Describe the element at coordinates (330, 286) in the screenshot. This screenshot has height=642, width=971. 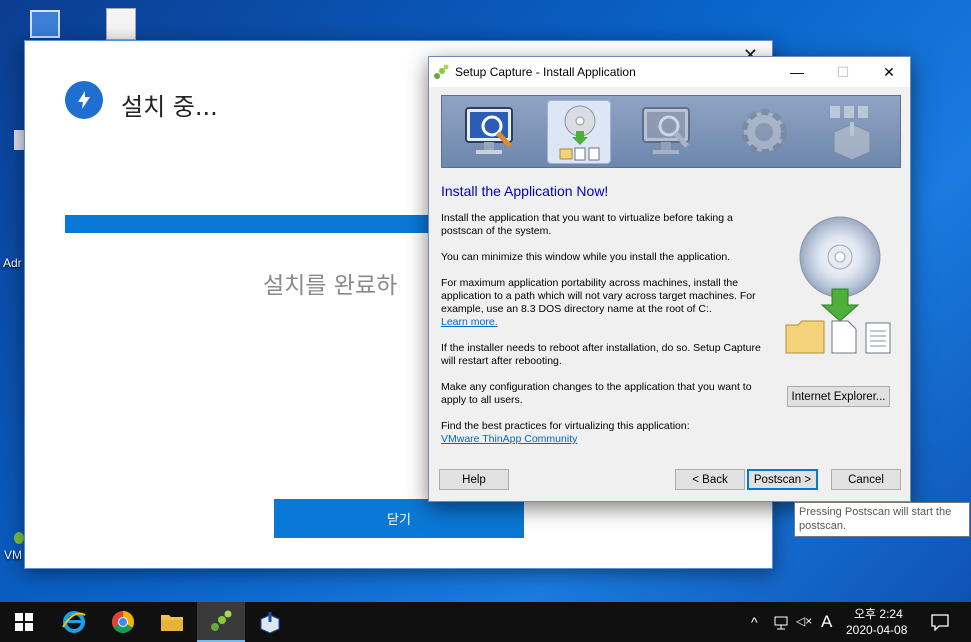
I see `installer-progress-text: 설치를 완료하` at that location.